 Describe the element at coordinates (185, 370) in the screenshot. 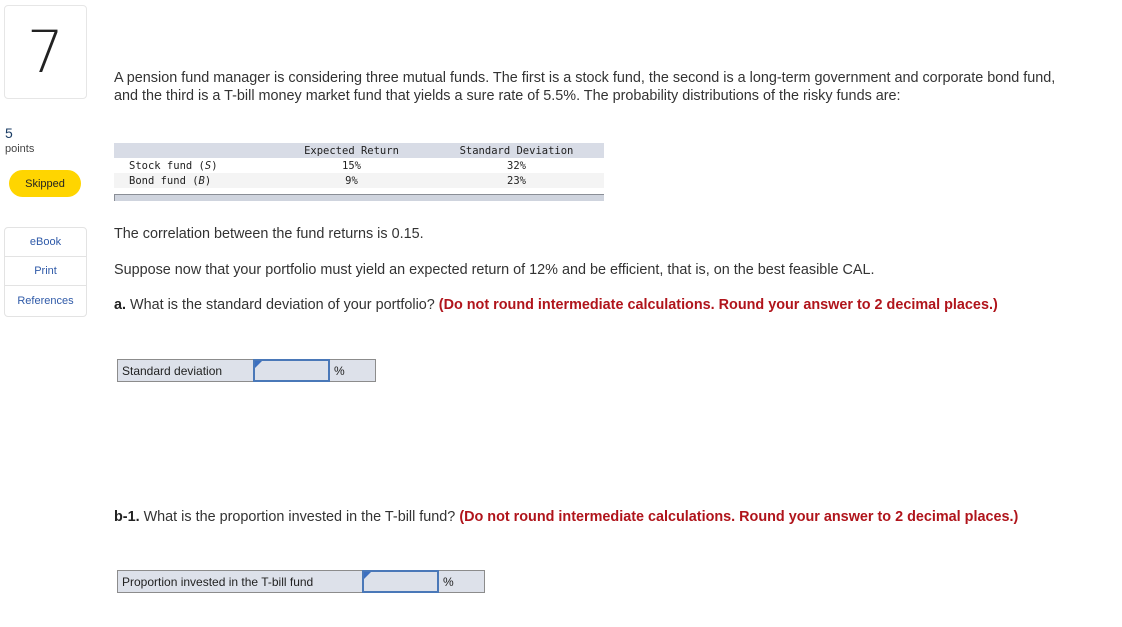

I see `std-dev-answer-label: Standard deviation` at that location.